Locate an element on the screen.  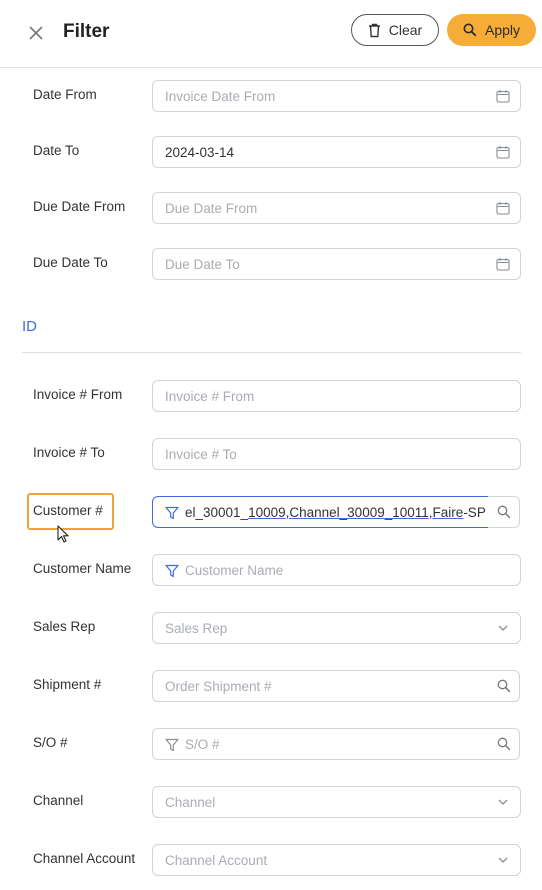
date-to-value: 2024-03-14 is located at coordinates (200, 152).